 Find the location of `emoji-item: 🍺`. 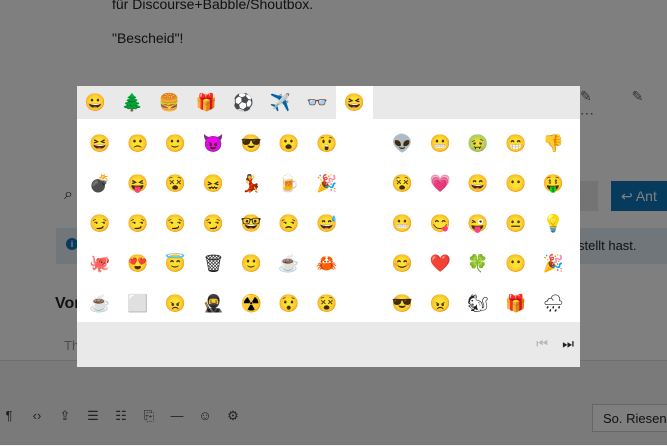

emoji-item: 🍺 is located at coordinates (289, 183).